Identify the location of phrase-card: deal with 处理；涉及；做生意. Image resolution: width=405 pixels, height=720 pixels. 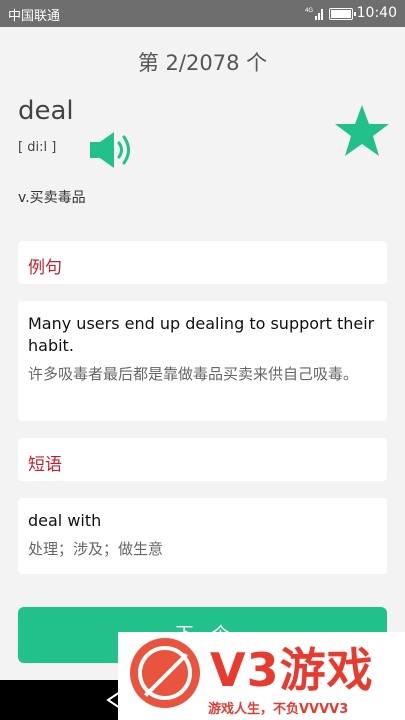
(202, 536).